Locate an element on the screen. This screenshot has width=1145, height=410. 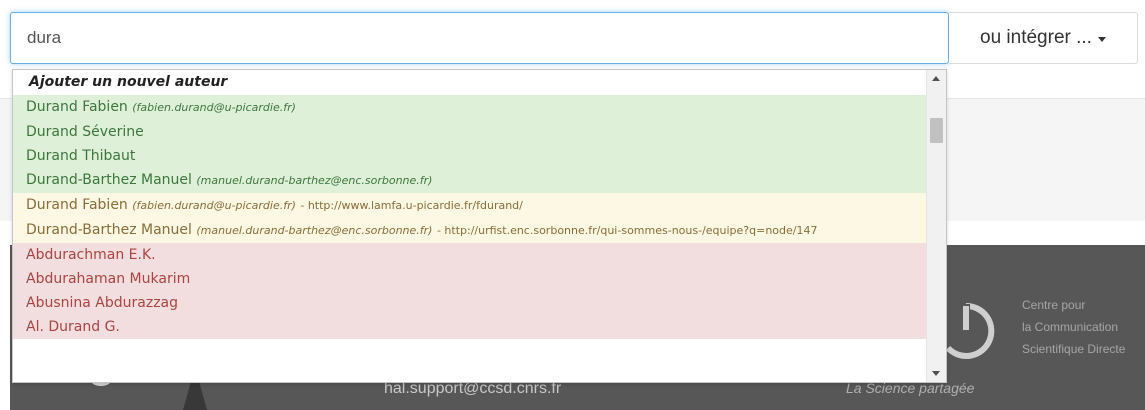
author-name: Al. Durand G. is located at coordinates (73, 327).